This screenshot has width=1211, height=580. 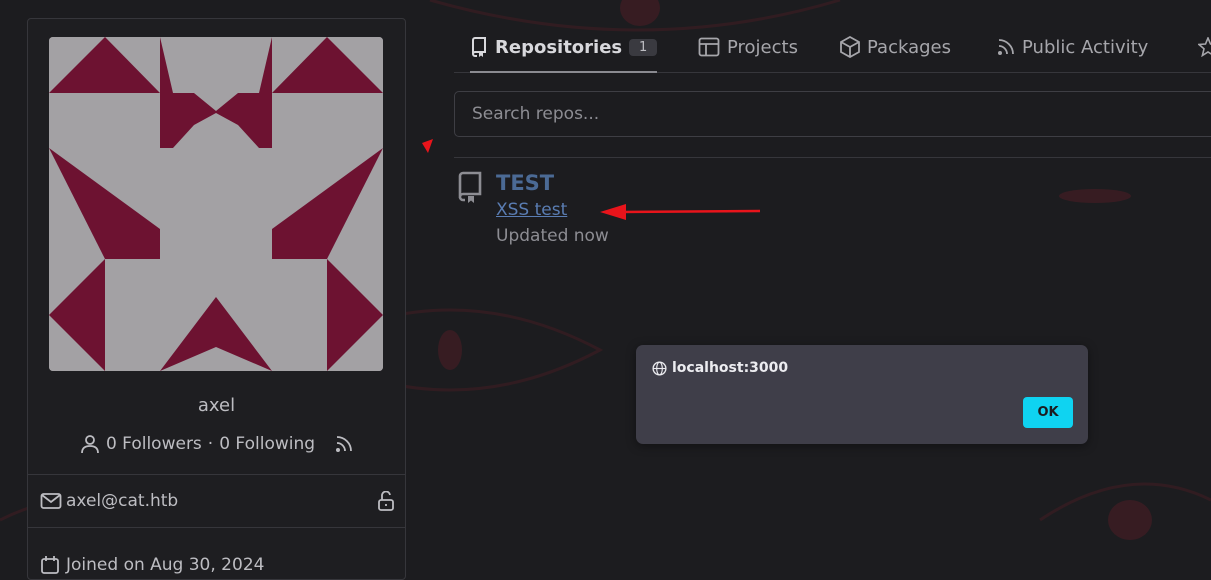 I want to click on search-input, so click(x=833, y=114).